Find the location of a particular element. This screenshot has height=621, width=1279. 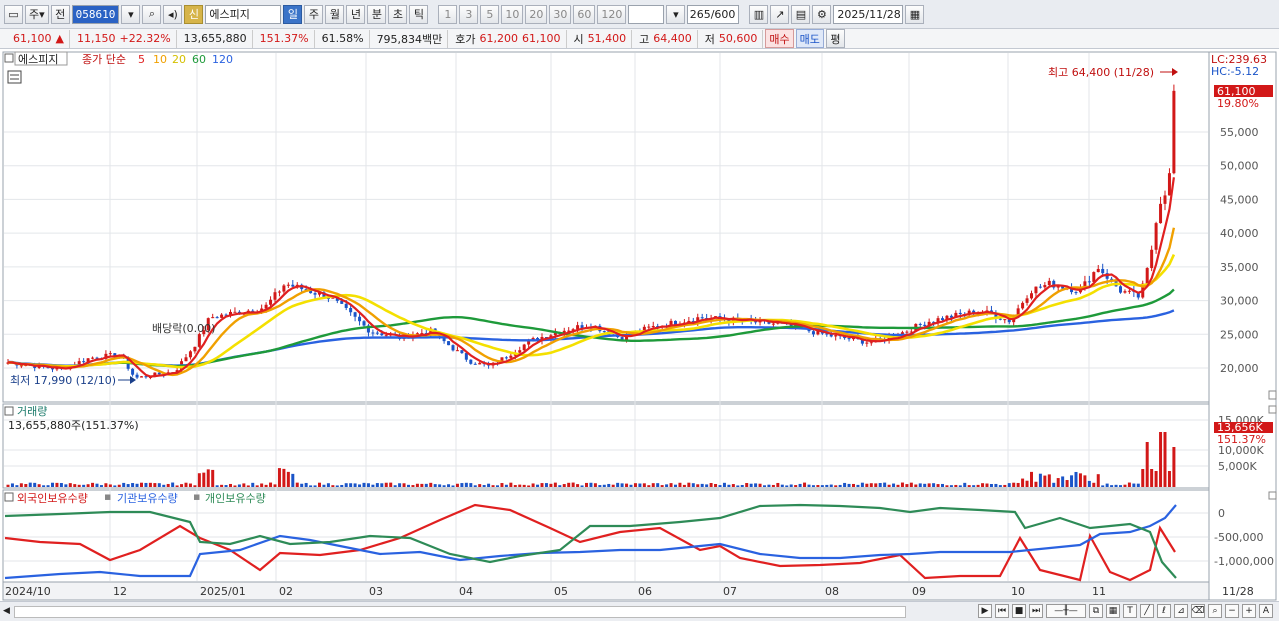

individual-legend: 개인보유수량 is located at coordinates (235, 498).